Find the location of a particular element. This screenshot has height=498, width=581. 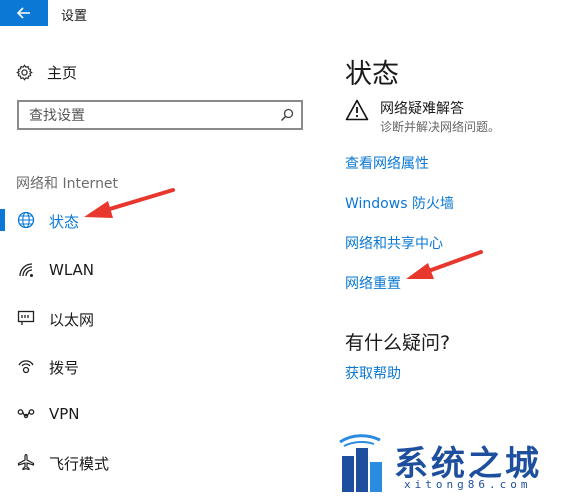

network-sharing-center-link: 网络和共享中心 is located at coordinates (394, 243).